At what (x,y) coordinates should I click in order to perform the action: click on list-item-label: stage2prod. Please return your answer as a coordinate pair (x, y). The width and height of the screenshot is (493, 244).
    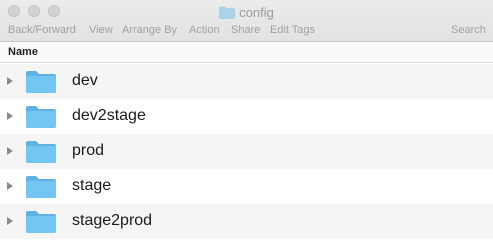
    Looking at the image, I should click on (112, 220).